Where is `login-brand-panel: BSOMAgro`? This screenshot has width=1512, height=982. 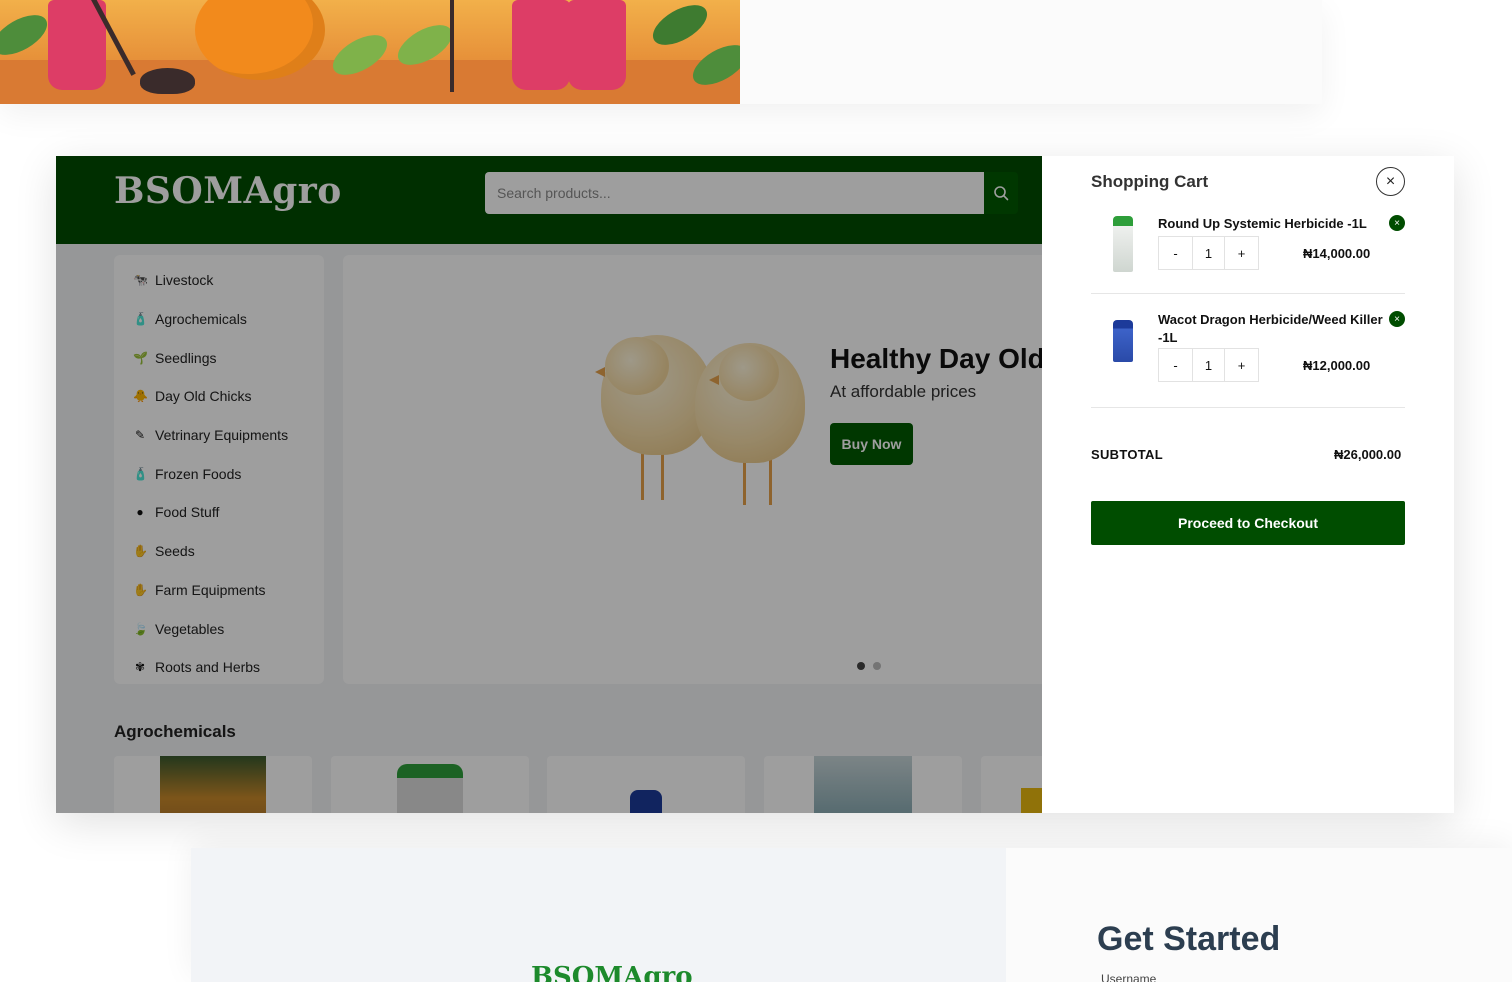 login-brand-panel: BSOMAgro is located at coordinates (598, 915).